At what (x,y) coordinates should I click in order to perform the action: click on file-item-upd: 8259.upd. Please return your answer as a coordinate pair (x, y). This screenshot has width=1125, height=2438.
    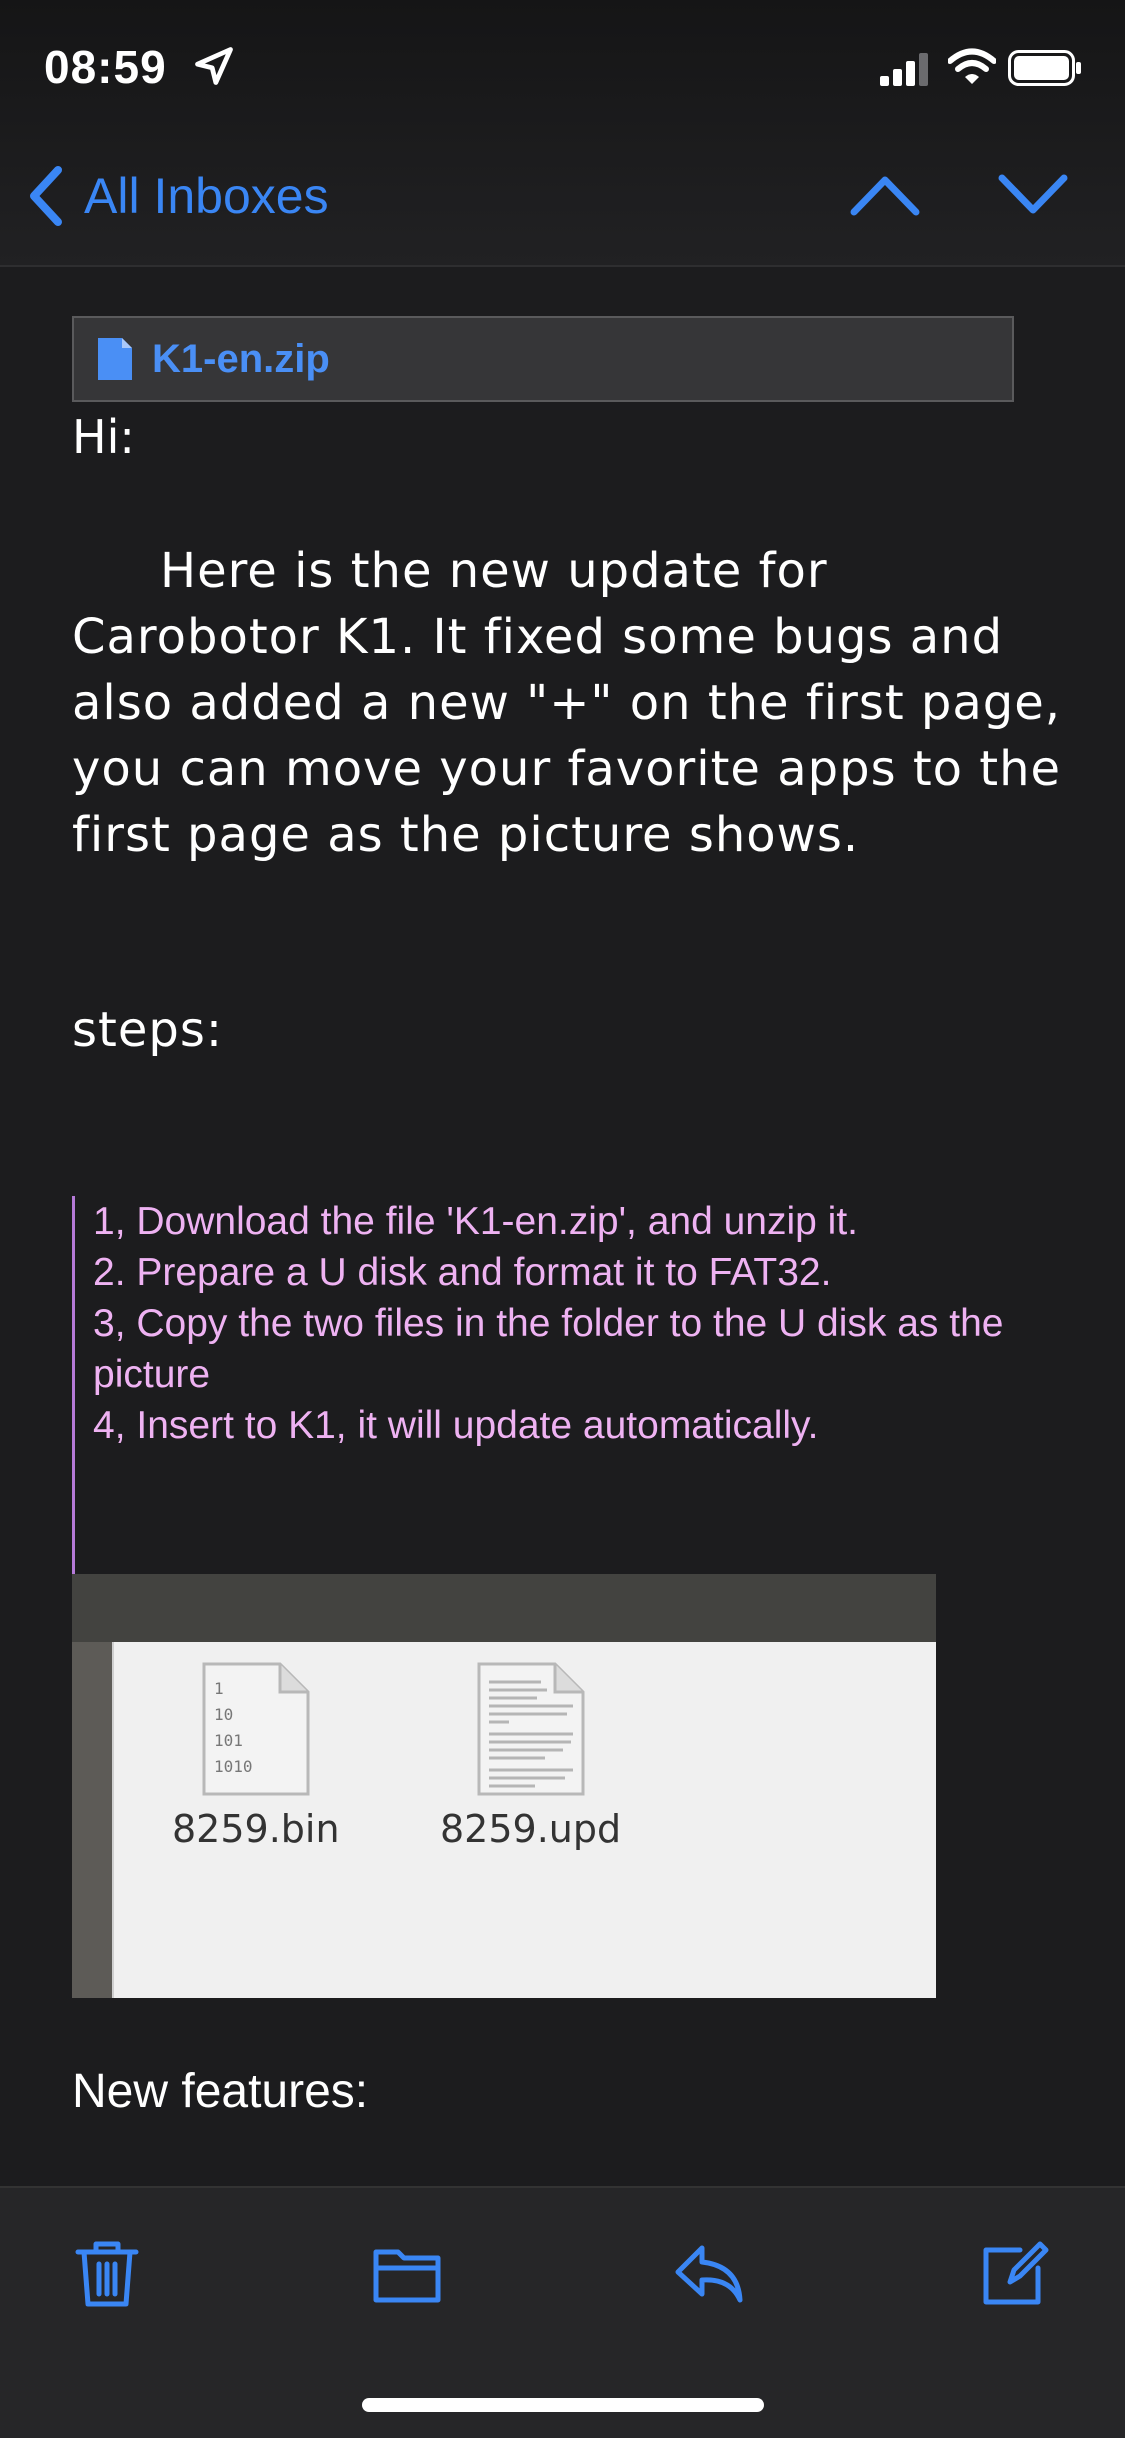
    Looking at the image, I should click on (530, 1755).